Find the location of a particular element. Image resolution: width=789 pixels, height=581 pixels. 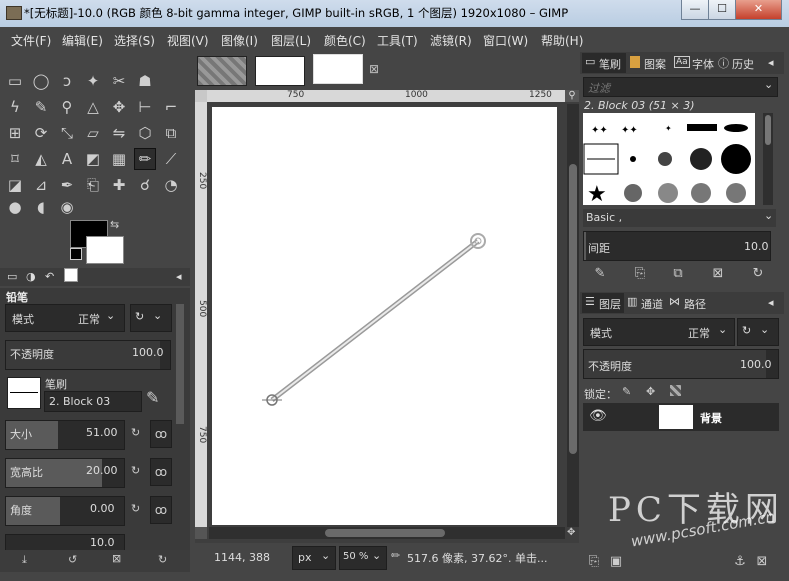

fuzzy-select-icon: ✦ is located at coordinates (93, 81).